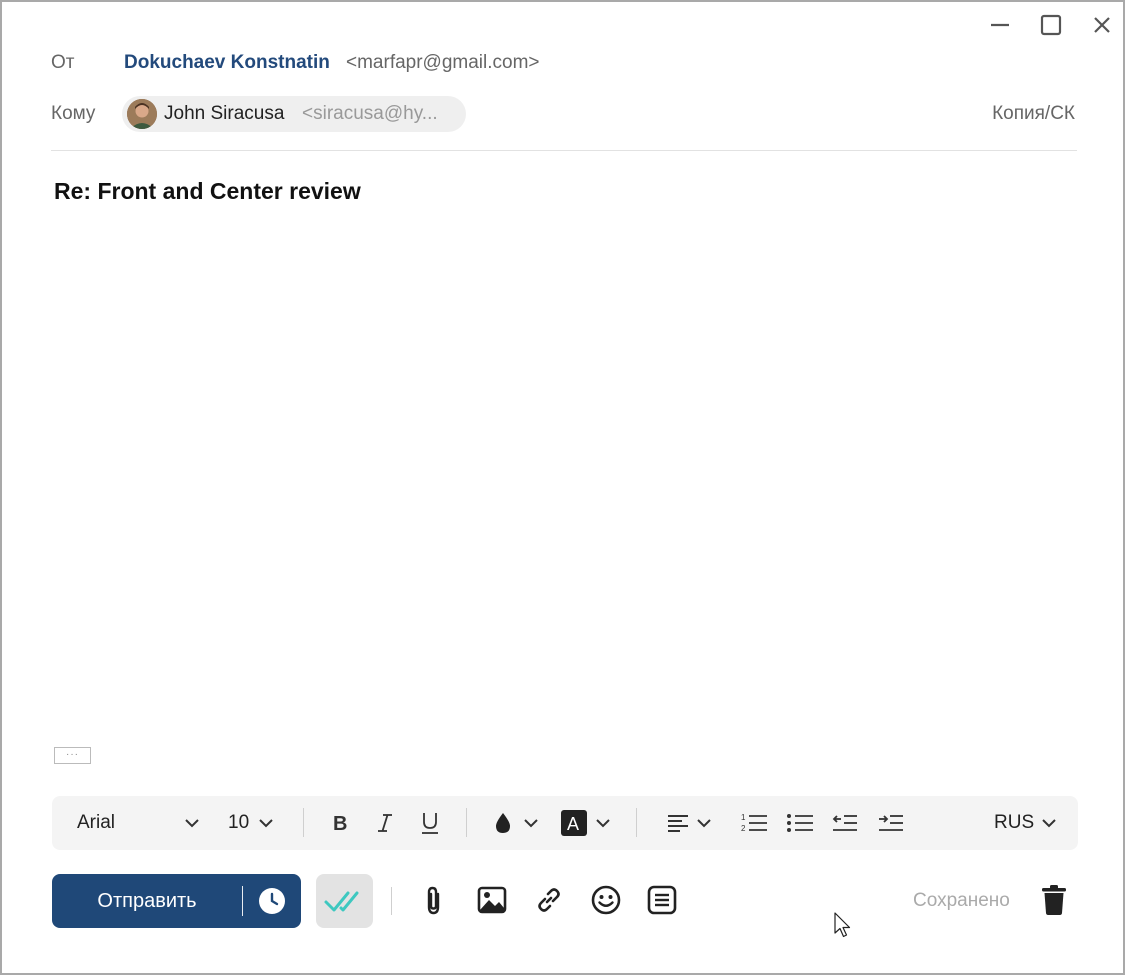  I want to click on bullet-list-icon, so click(800, 823).